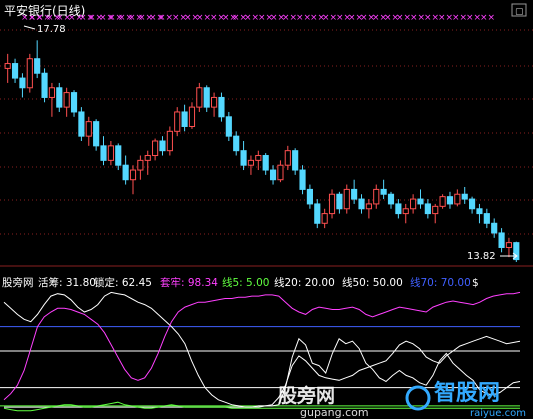 Image resolution: width=533 pixels, height=419 pixels. I want to click on legend-label: 线5: 5.00, so click(245, 282).